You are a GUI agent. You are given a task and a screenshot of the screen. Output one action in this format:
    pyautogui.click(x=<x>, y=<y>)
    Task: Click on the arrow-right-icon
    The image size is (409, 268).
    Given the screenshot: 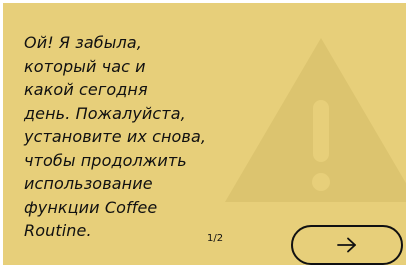 What is the action you would take?
    pyautogui.click(x=346, y=245)
    